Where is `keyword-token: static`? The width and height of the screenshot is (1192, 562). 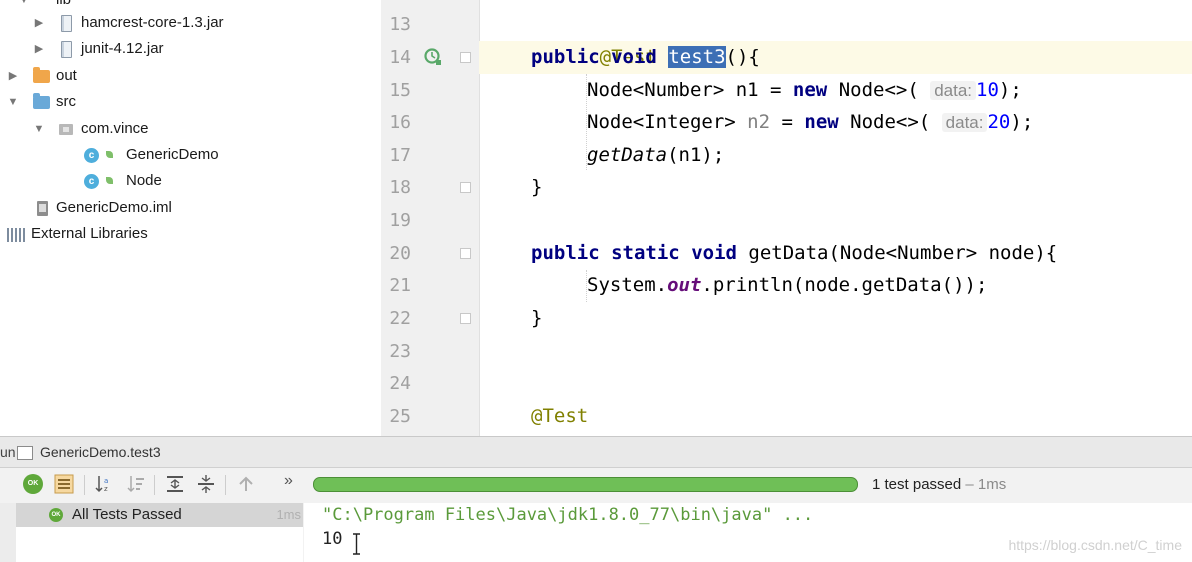 keyword-token: static is located at coordinates (645, 253).